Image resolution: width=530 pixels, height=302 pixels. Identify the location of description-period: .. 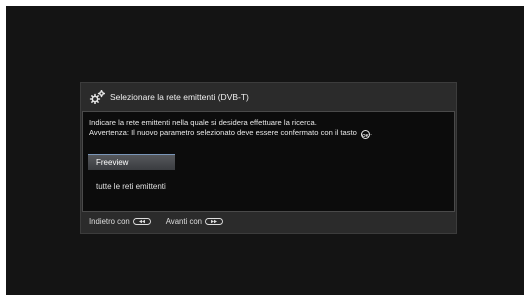
(371, 132).